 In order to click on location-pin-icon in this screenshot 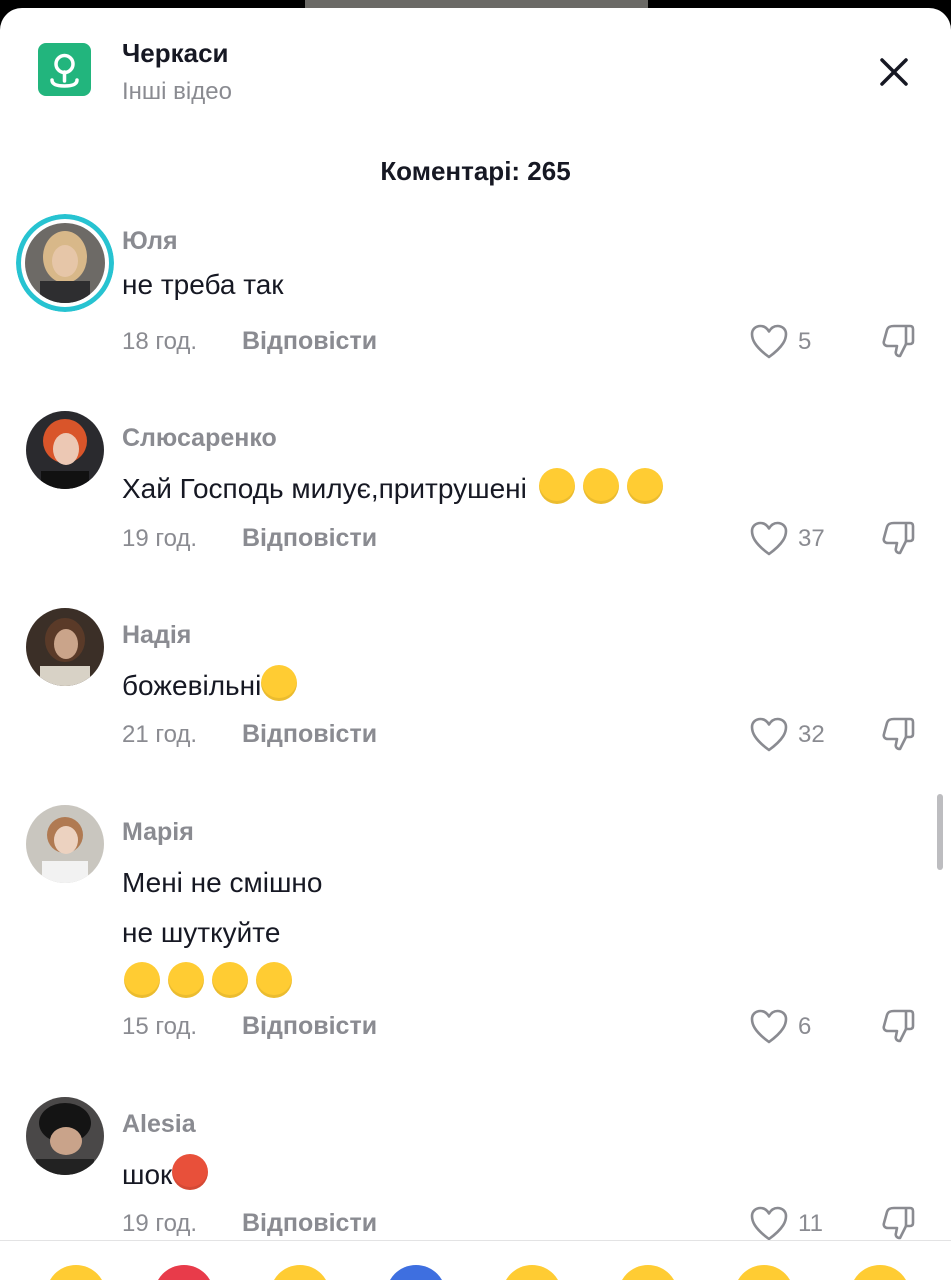, I will do `click(64, 69)`.